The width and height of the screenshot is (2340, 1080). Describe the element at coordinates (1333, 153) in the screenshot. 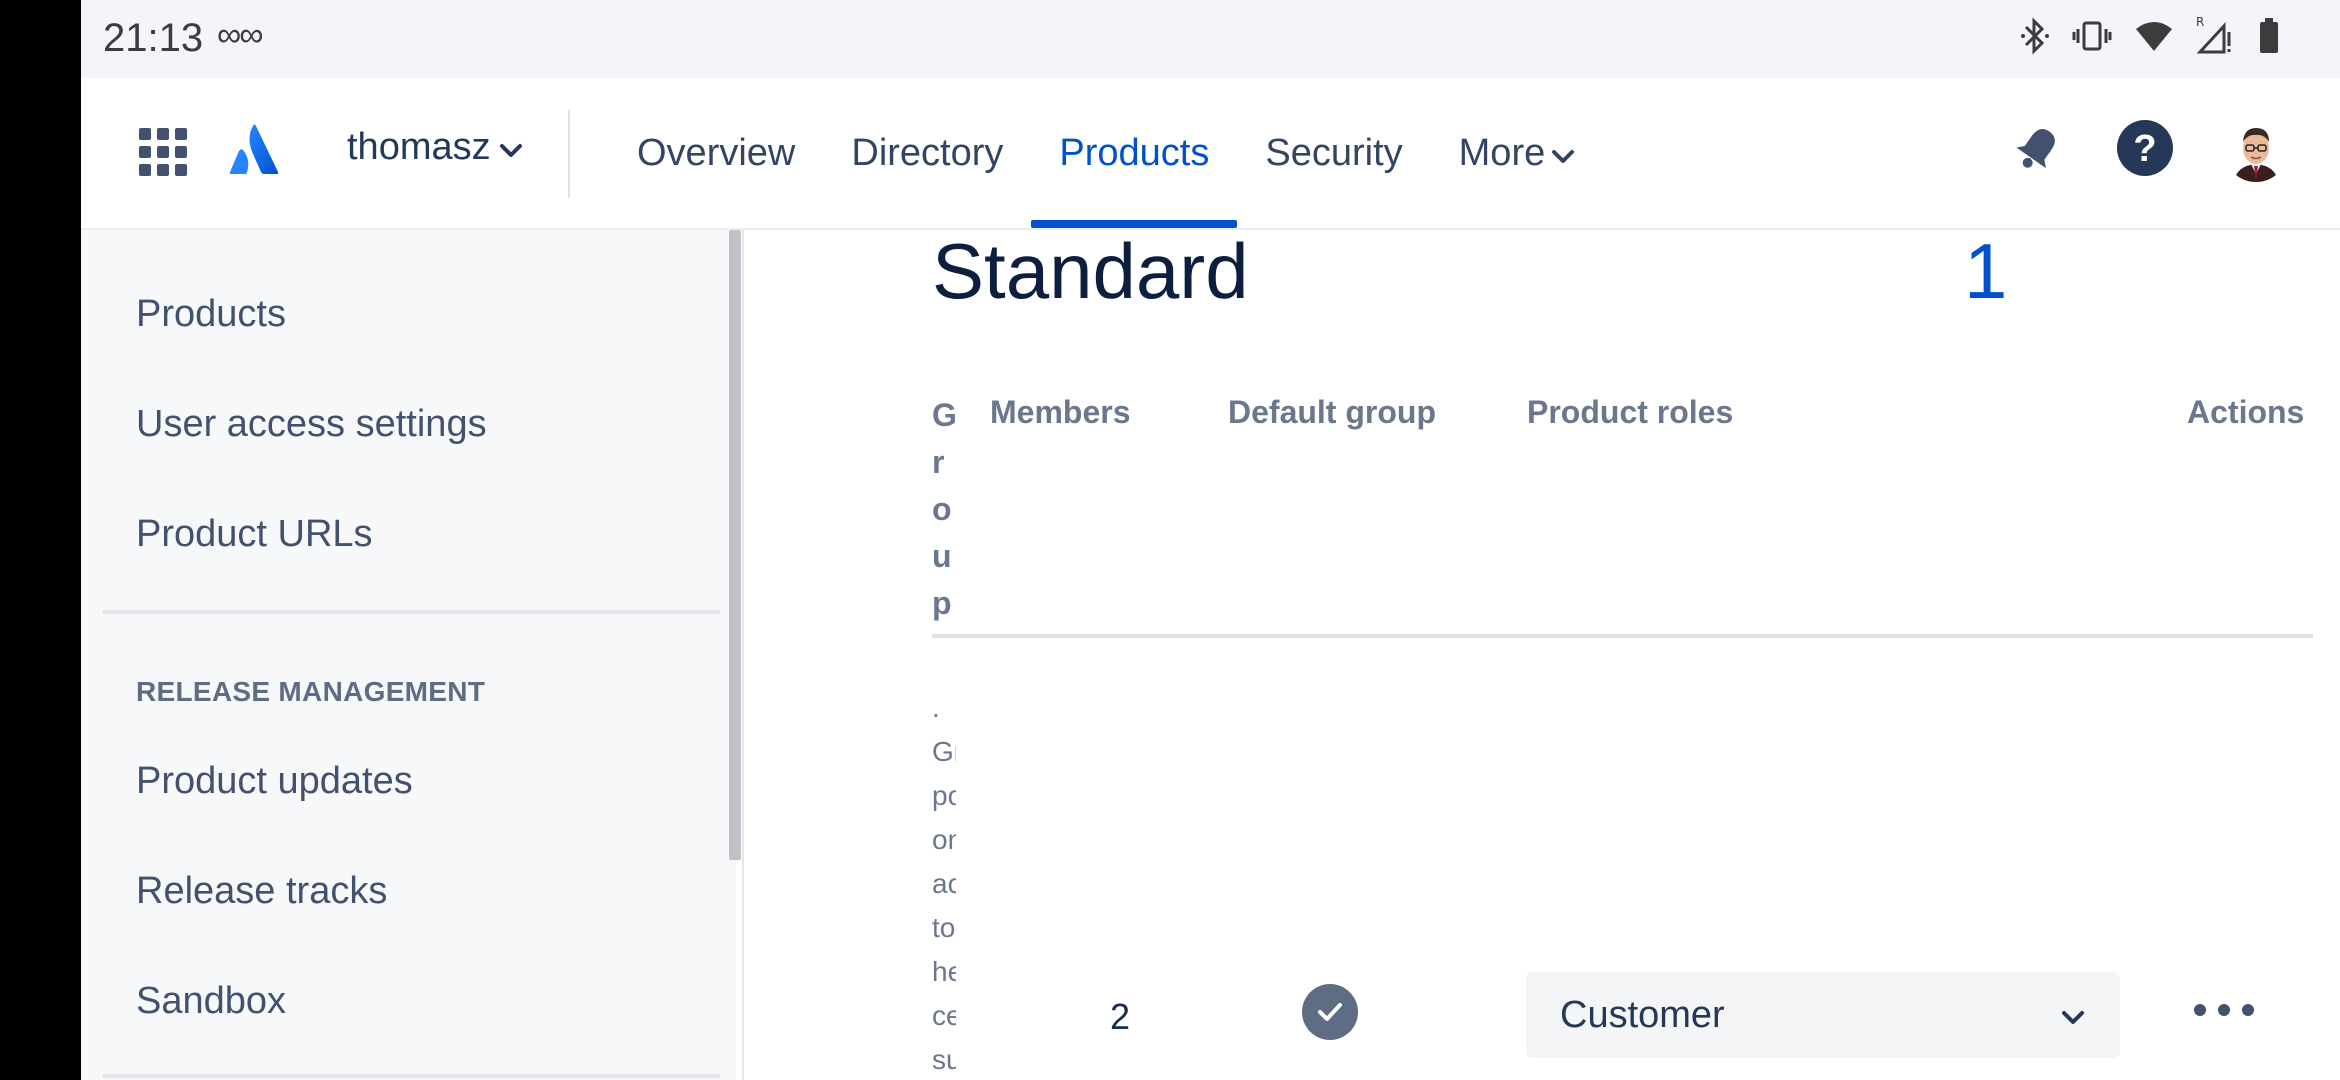

I see `nav-security: Security` at that location.